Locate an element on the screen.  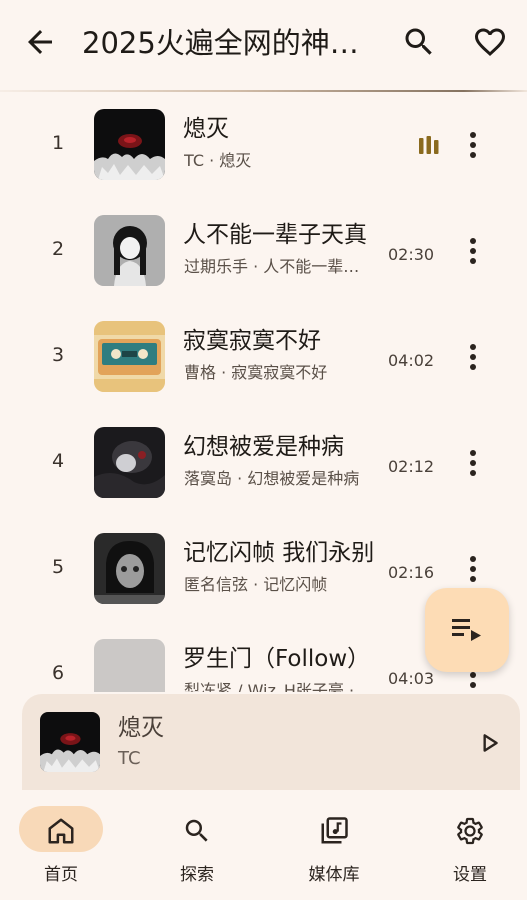
song-row-1: 1 熄灭 TC · 熄灭 is located at coordinates (263, 145).